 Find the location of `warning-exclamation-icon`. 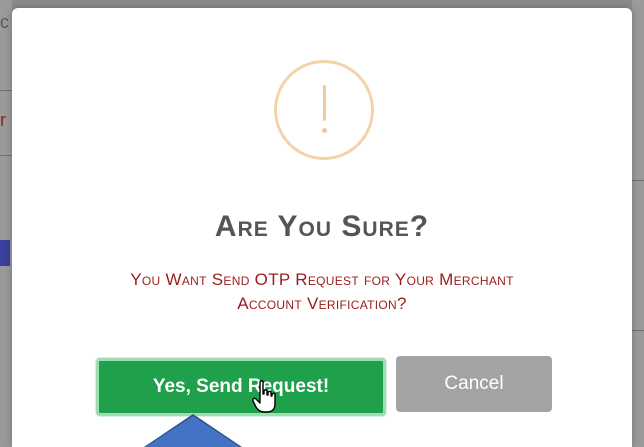

warning-exclamation-icon is located at coordinates (324, 110).